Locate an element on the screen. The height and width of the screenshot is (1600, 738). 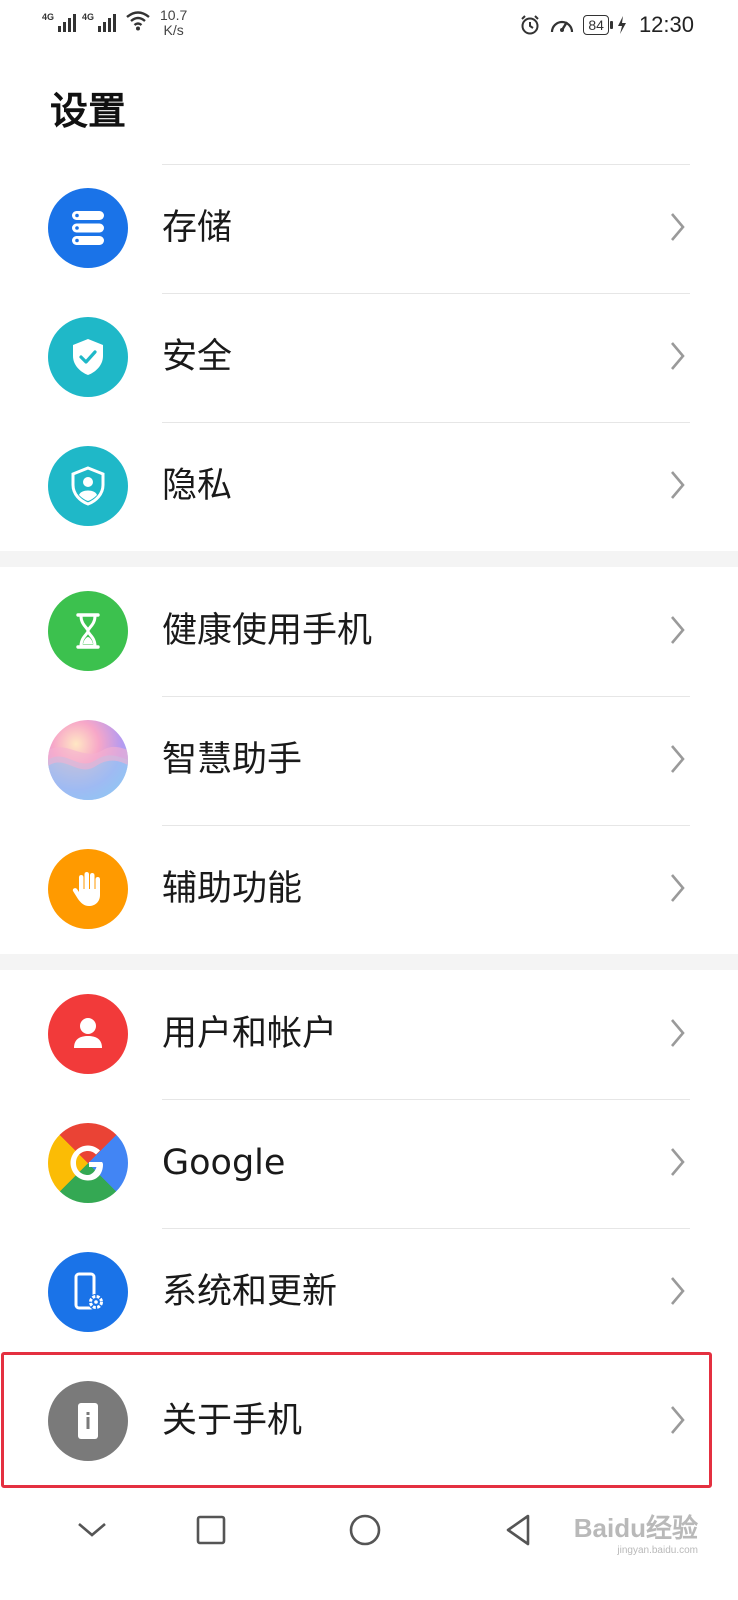
network-speed-value: 10.7 is located at coordinates (174, 15).